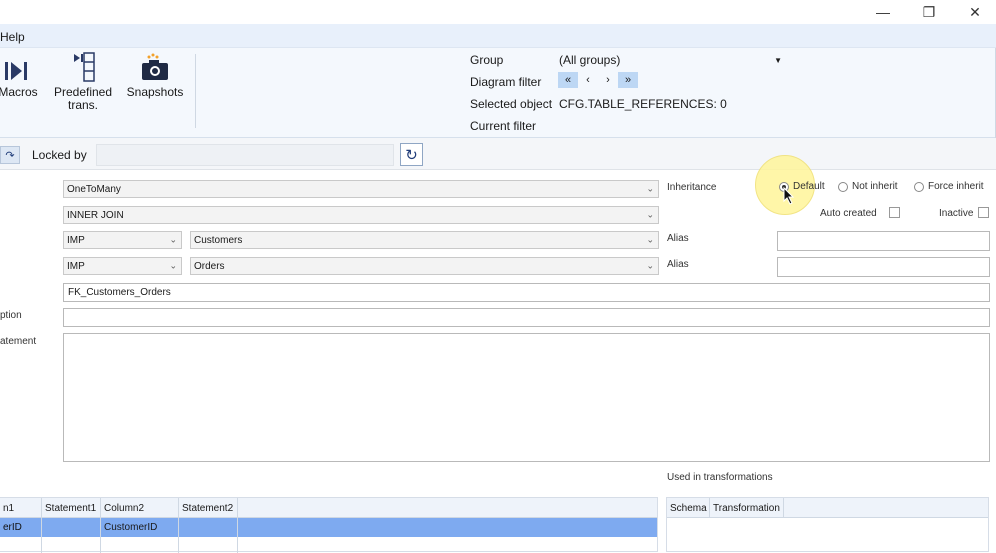 The image size is (996, 553). What do you see at coordinates (843, 186) in the screenshot?
I see `radio-icon` at bounding box center [843, 186].